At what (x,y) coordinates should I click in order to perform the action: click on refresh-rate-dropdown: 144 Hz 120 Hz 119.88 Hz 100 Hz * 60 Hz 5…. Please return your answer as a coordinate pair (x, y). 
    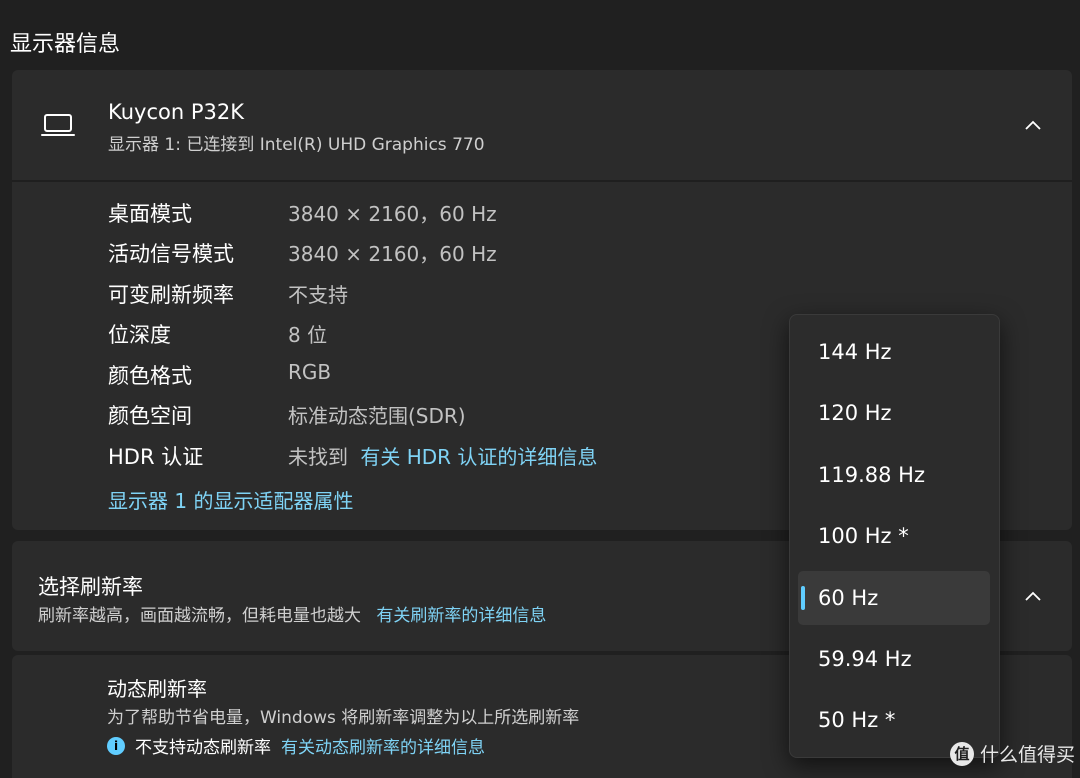
    Looking at the image, I should click on (894, 536).